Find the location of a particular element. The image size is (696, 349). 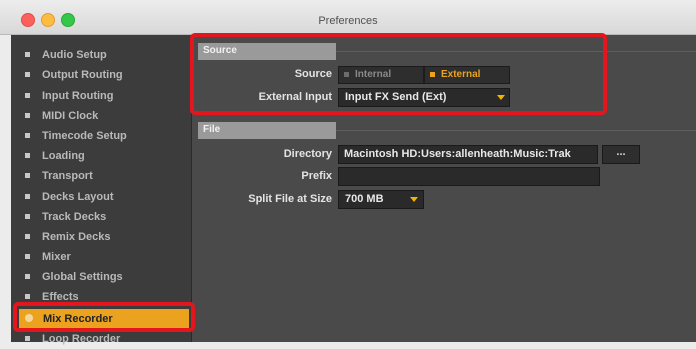

source-highlight-box is located at coordinates (398, 74).